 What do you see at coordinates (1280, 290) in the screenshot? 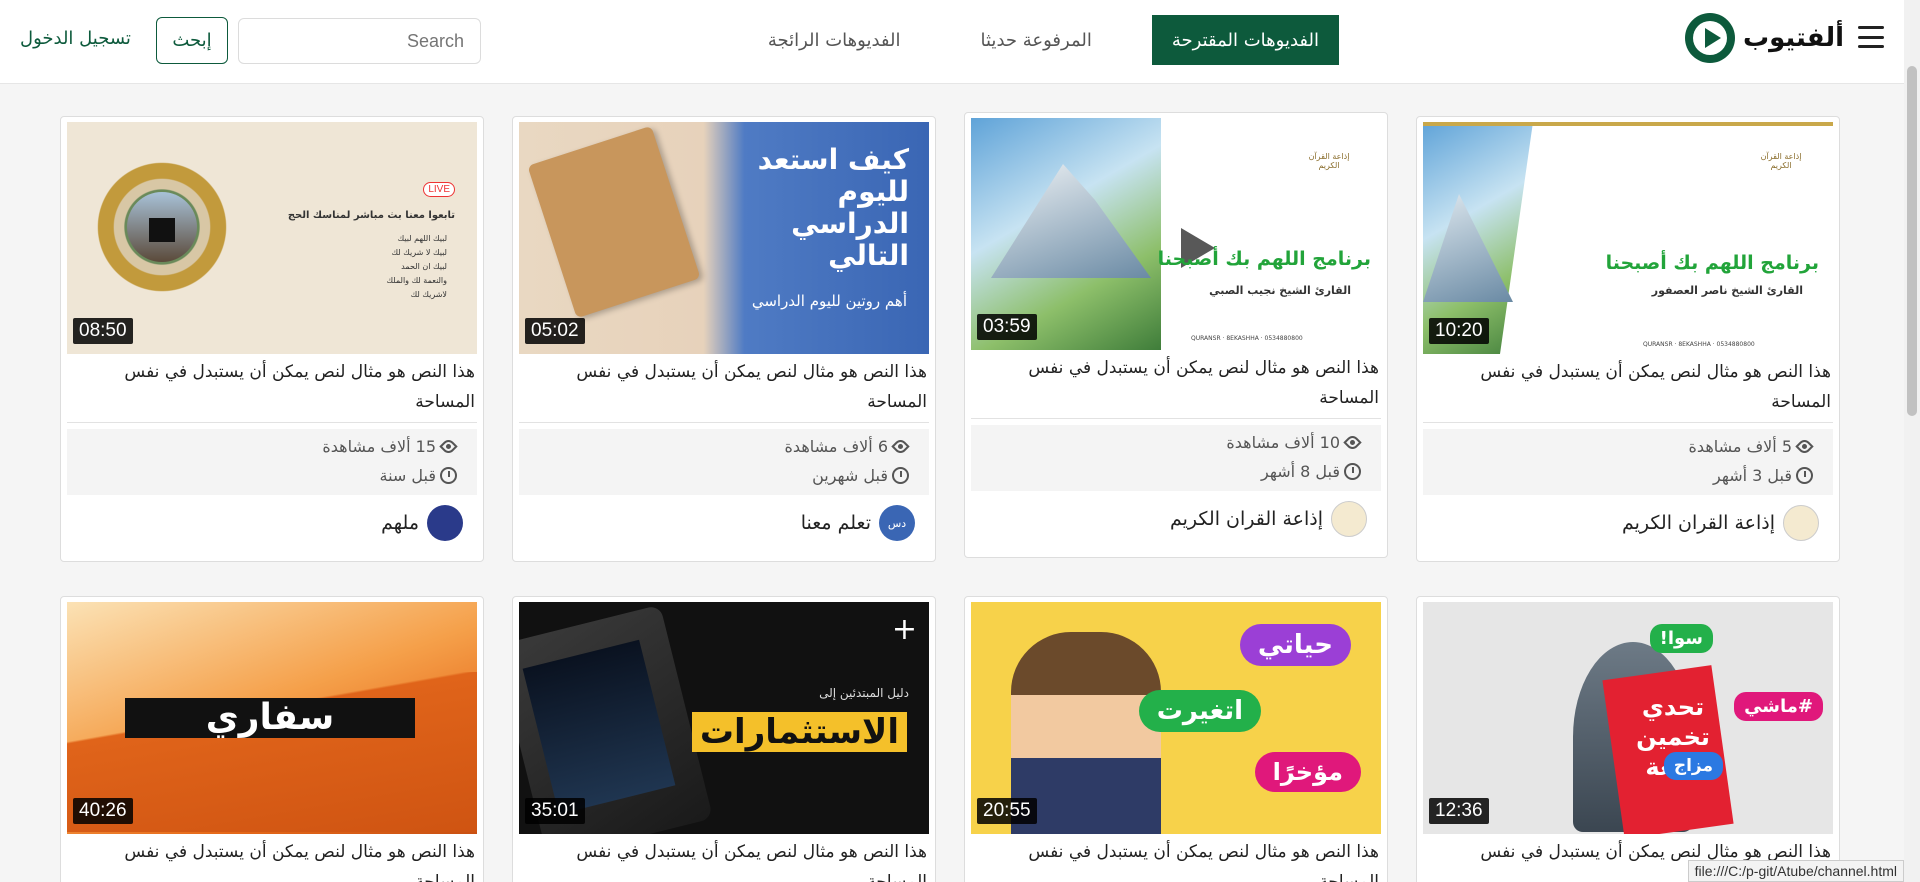
I see `thumb-subtitle: القارئ الشيخ نجيب الصبي` at bounding box center [1280, 290].